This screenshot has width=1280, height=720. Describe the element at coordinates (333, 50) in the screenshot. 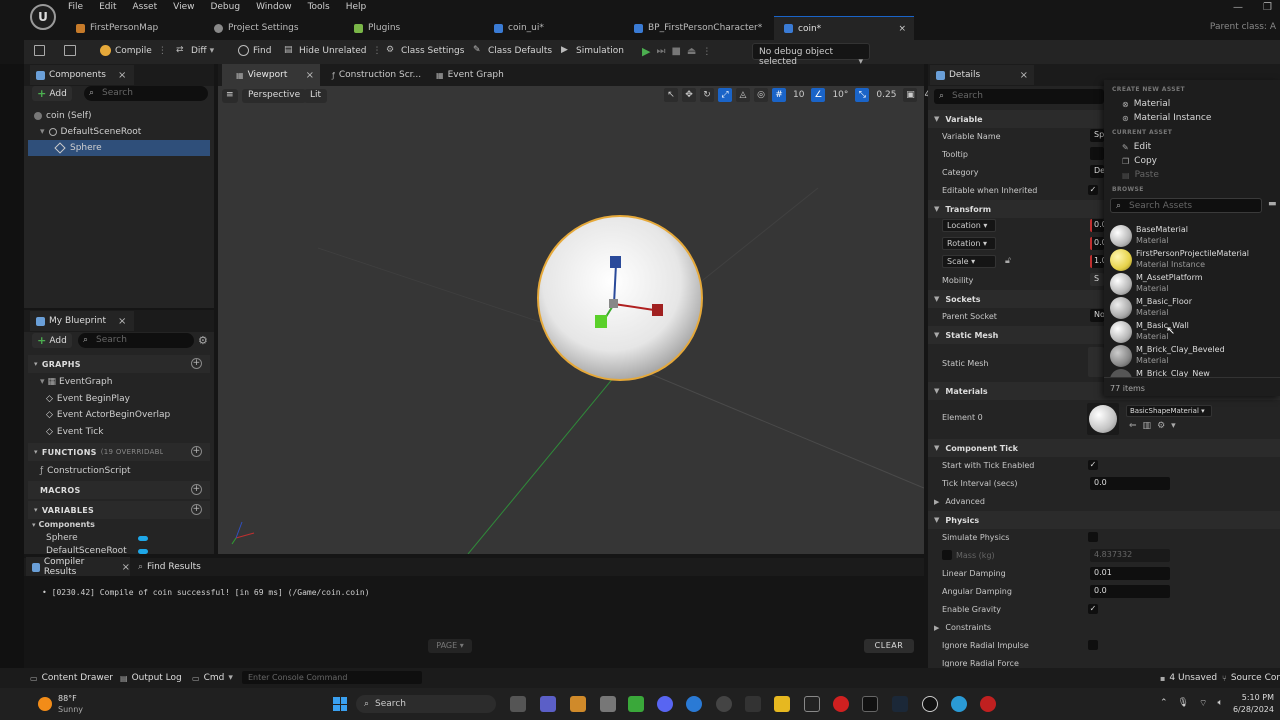

I see `hide-unrelated-button: ▤ Hide Unrelated ⋮` at that location.